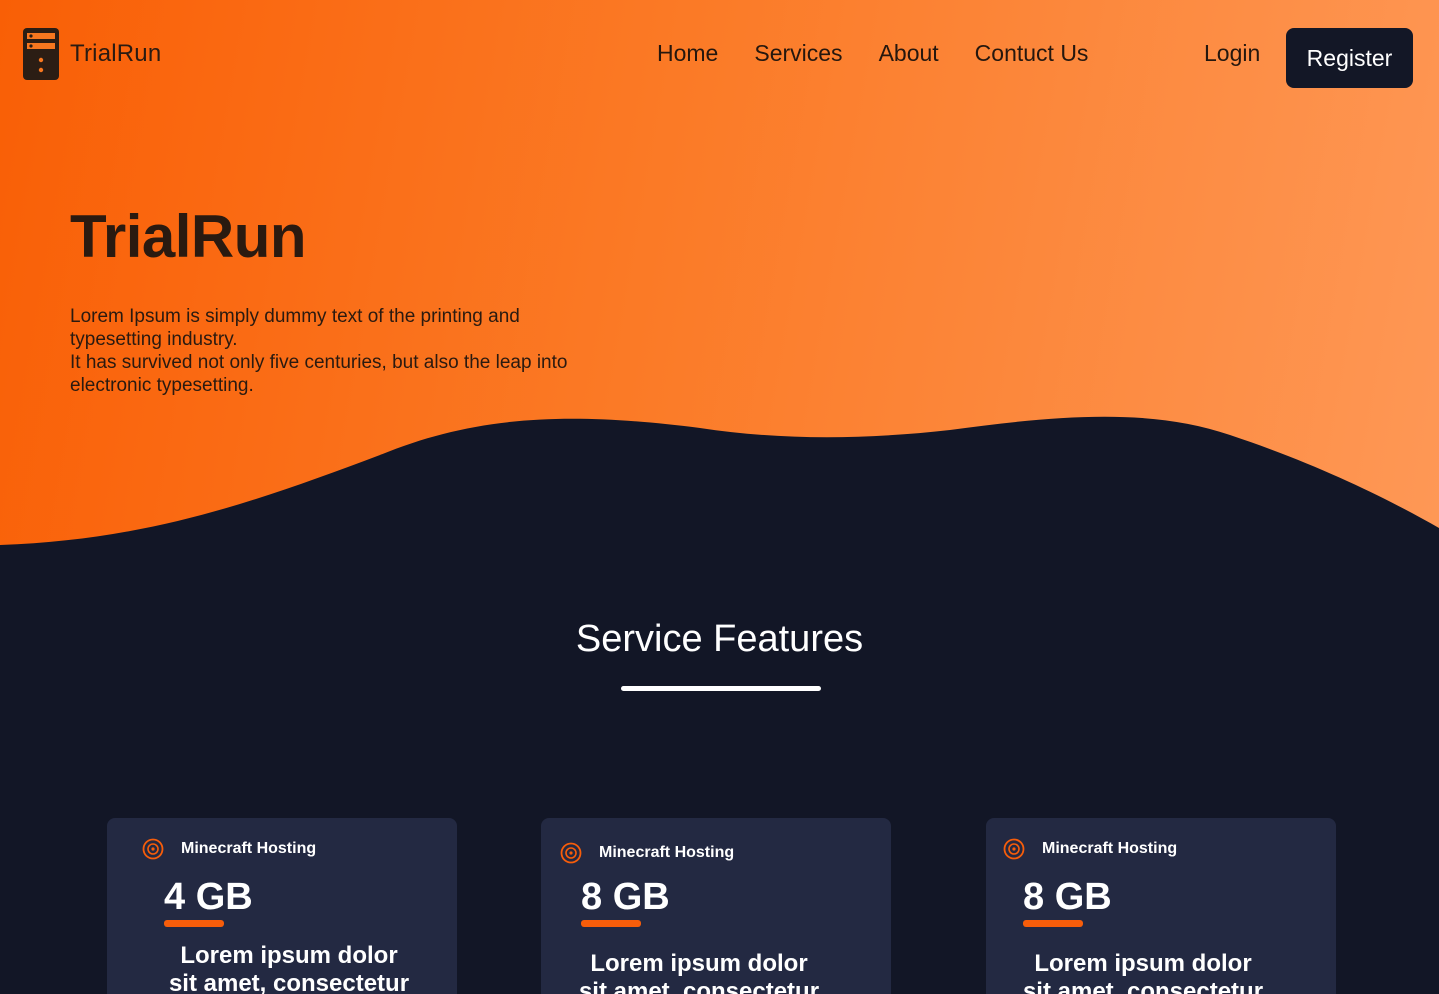 The height and width of the screenshot is (994, 1439). What do you see at coordinates (798, 53) in the screenshot?
I see `nav-services: Services` at bounding box center [798, 53].